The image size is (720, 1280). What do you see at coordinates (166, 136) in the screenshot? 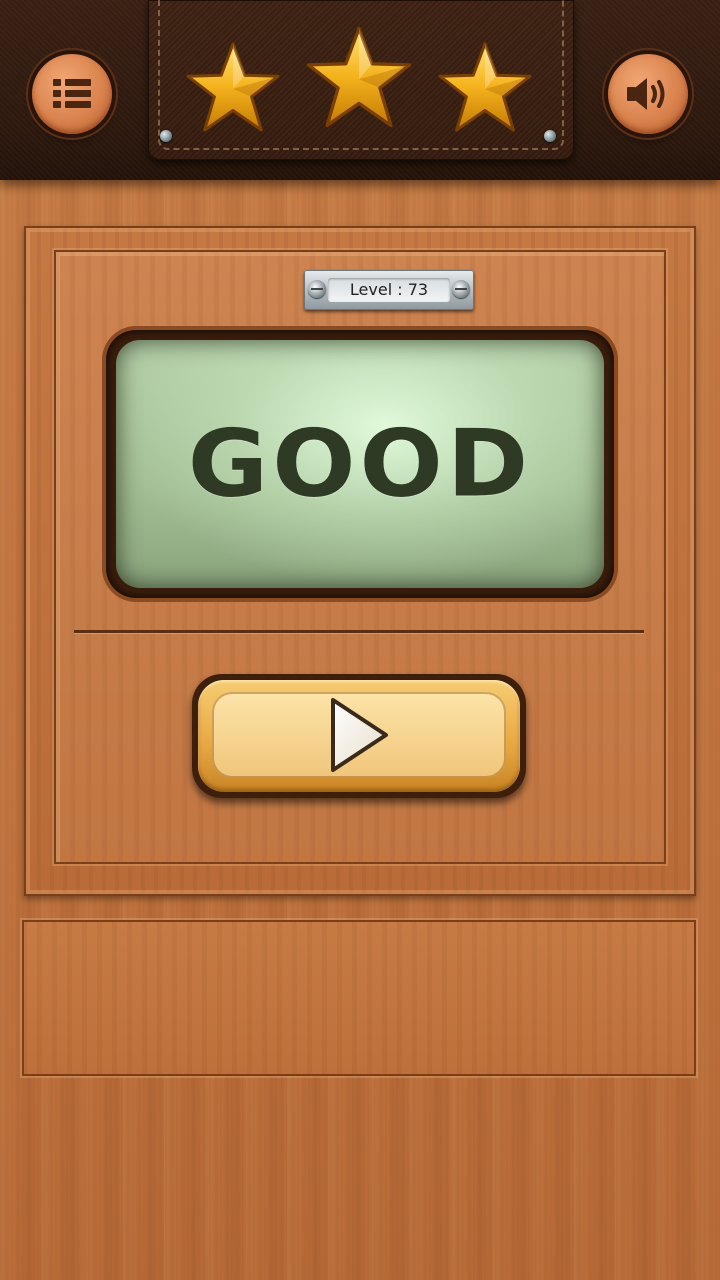
I see `rivet-left` at bounding box center [166, 136].